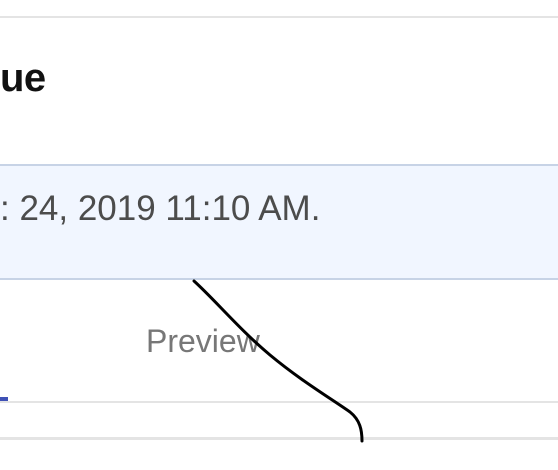 The height and width of the screenshot is (470, 558). I want to click on bottom-divider, so click(279, 438).